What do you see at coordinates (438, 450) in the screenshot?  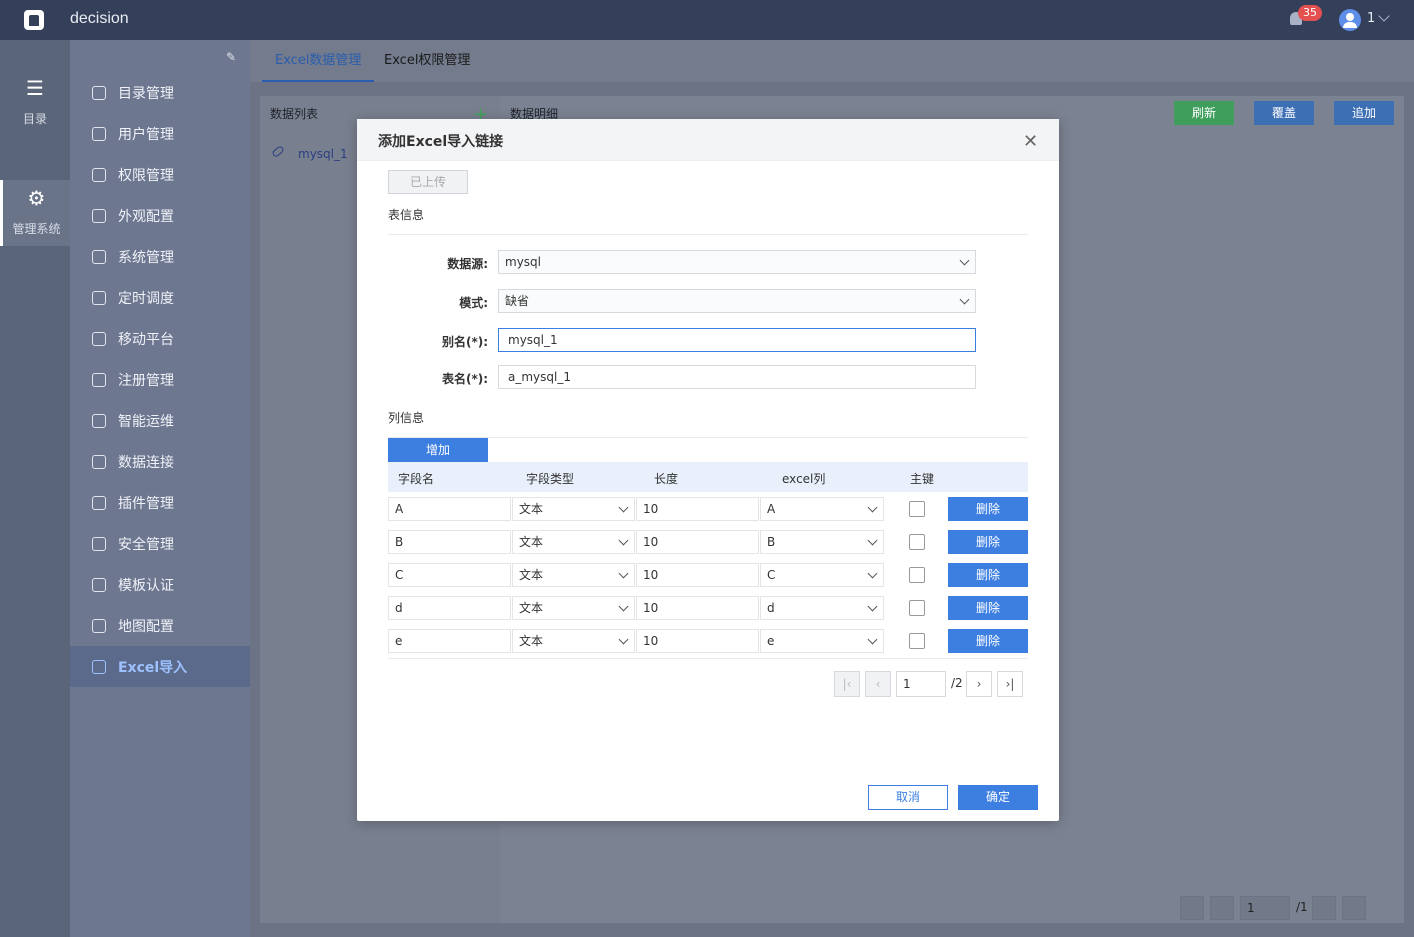 I see `add-column-button: 增加` at bounding box center [438, 450].